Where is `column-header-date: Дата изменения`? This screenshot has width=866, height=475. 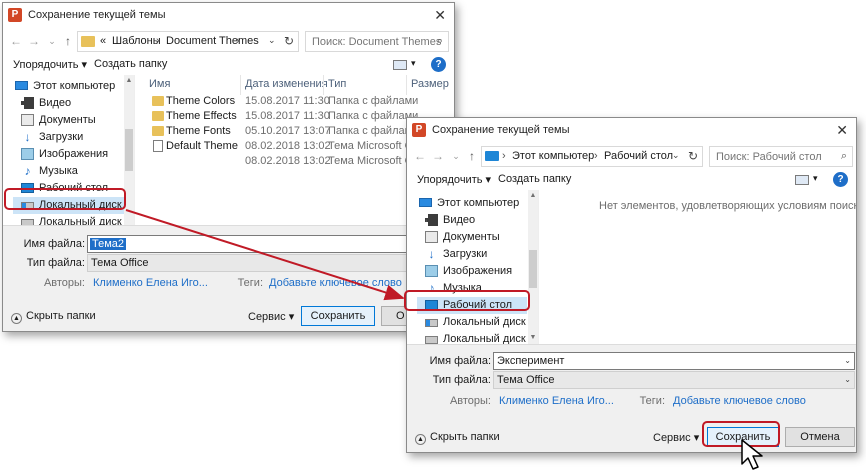 column-header-date: Дата изменения is located at coordinates (286, 84).